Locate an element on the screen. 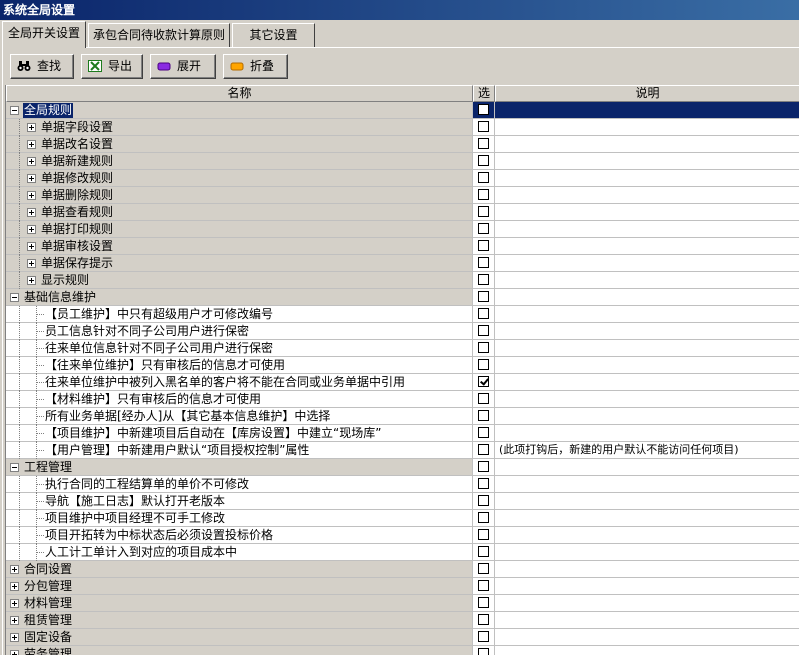  collapse-button: 折叠 is located at coordinates (255, 66).